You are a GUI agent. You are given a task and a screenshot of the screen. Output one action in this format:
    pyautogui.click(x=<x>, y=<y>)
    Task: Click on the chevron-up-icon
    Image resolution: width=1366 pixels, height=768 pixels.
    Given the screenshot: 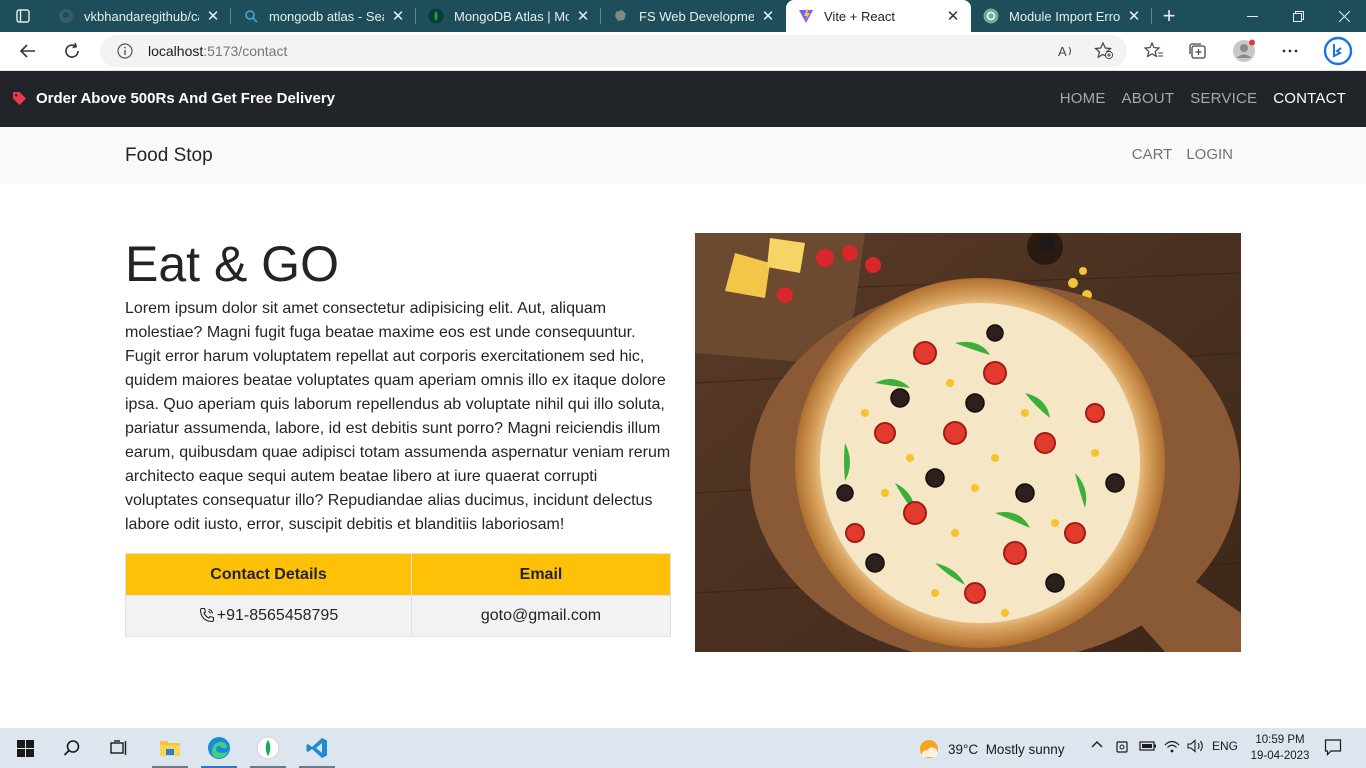 What is the action you would take?
    pyautogui.click(x=1097, y=744)
    